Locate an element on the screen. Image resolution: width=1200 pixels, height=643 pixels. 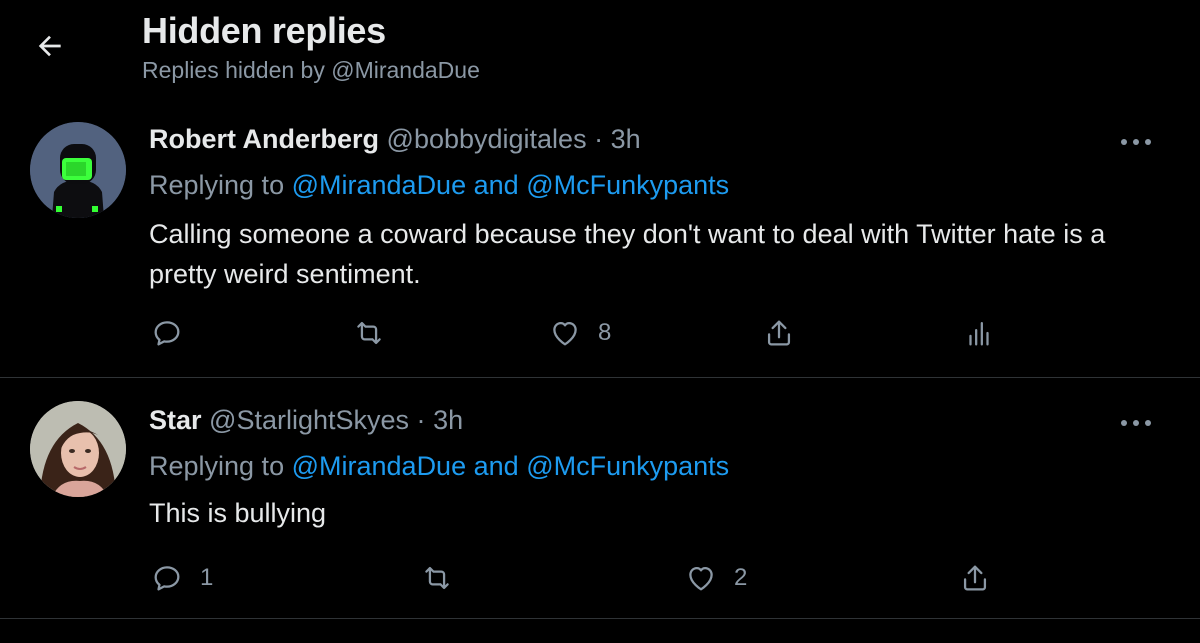
like-count: 8 is located at coordinates (605, 332).